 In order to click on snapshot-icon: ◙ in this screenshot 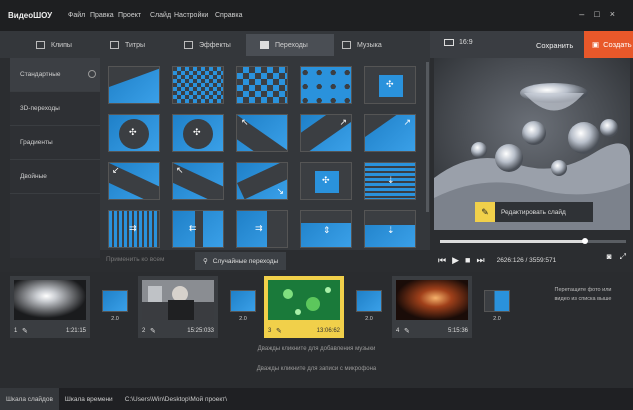, I will do `click(609, 257)`.